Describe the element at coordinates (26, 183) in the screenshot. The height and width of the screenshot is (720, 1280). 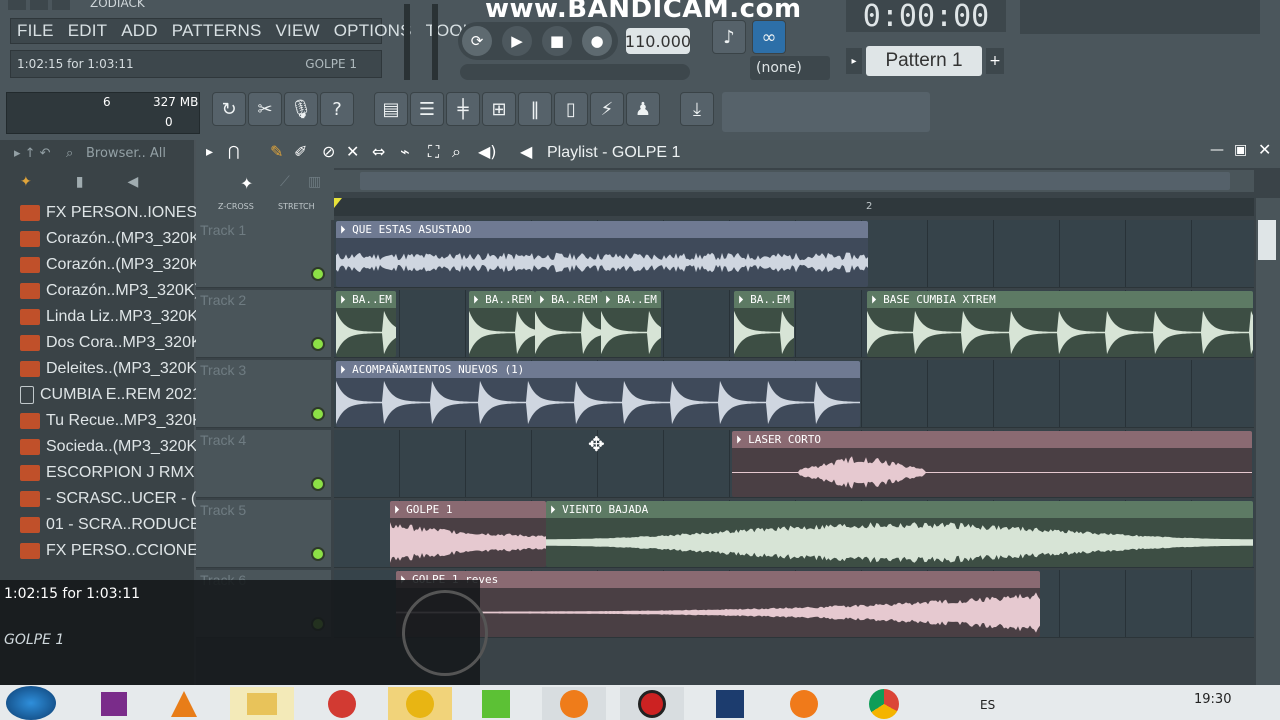
I see `browser-tab-all-icon: ✦` at that location.